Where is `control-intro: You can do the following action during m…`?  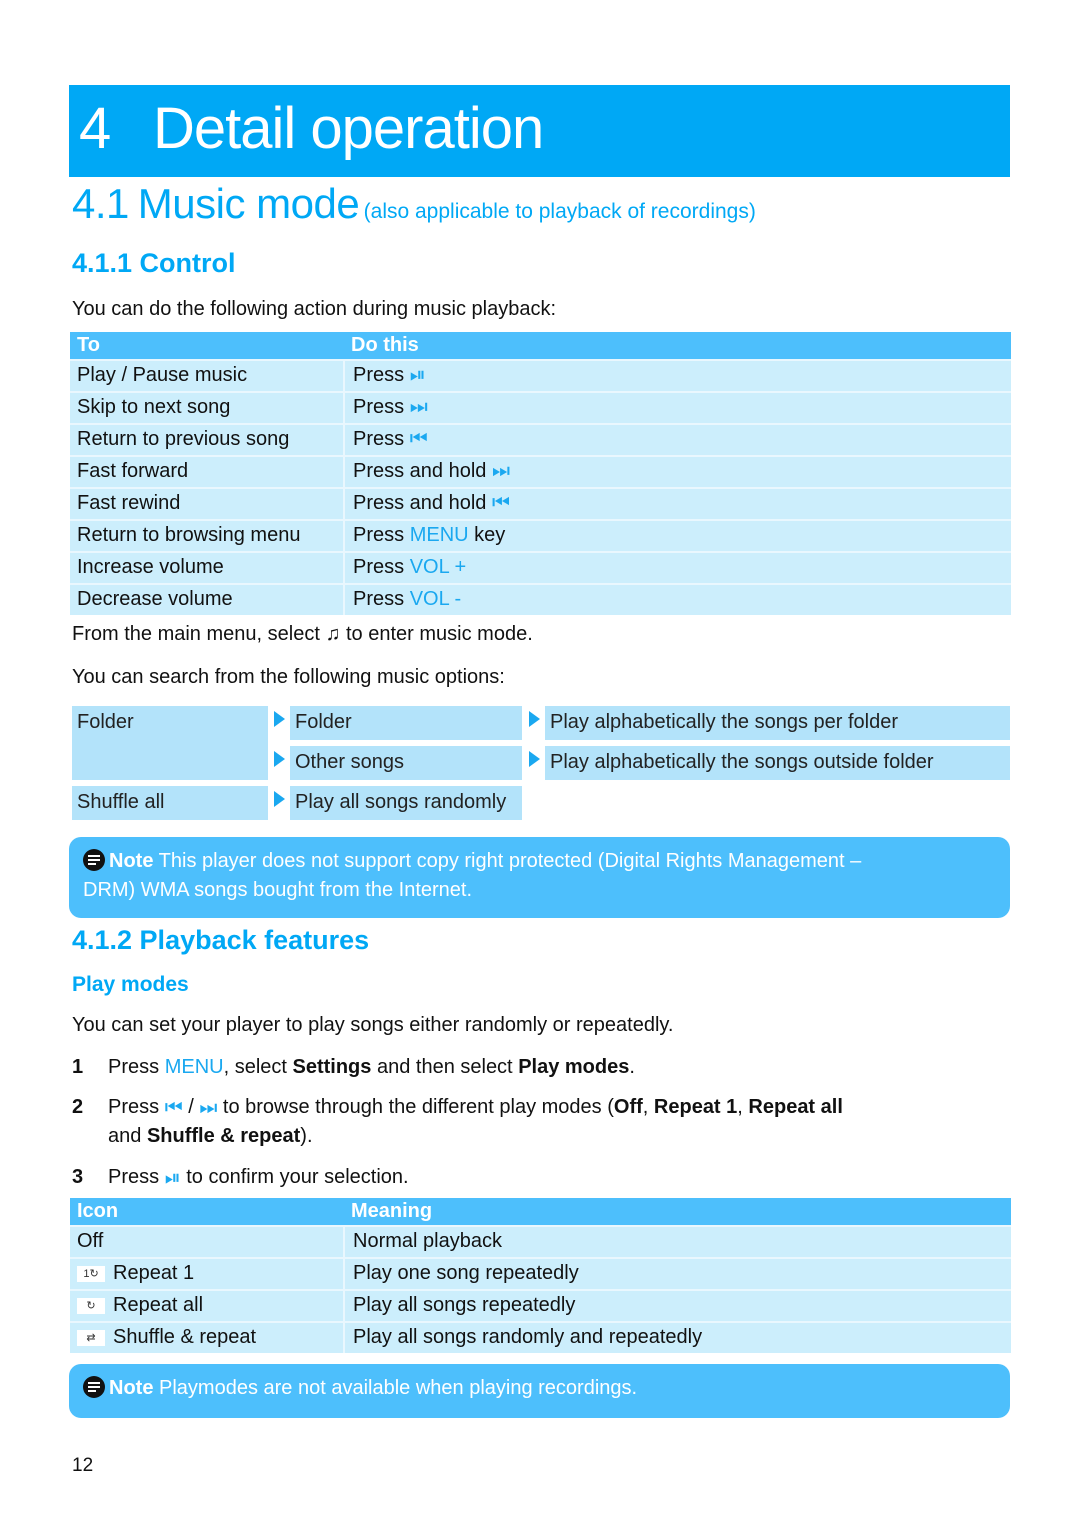
control-intro: You can do the following action during m… is located at coordinates (314, 309).